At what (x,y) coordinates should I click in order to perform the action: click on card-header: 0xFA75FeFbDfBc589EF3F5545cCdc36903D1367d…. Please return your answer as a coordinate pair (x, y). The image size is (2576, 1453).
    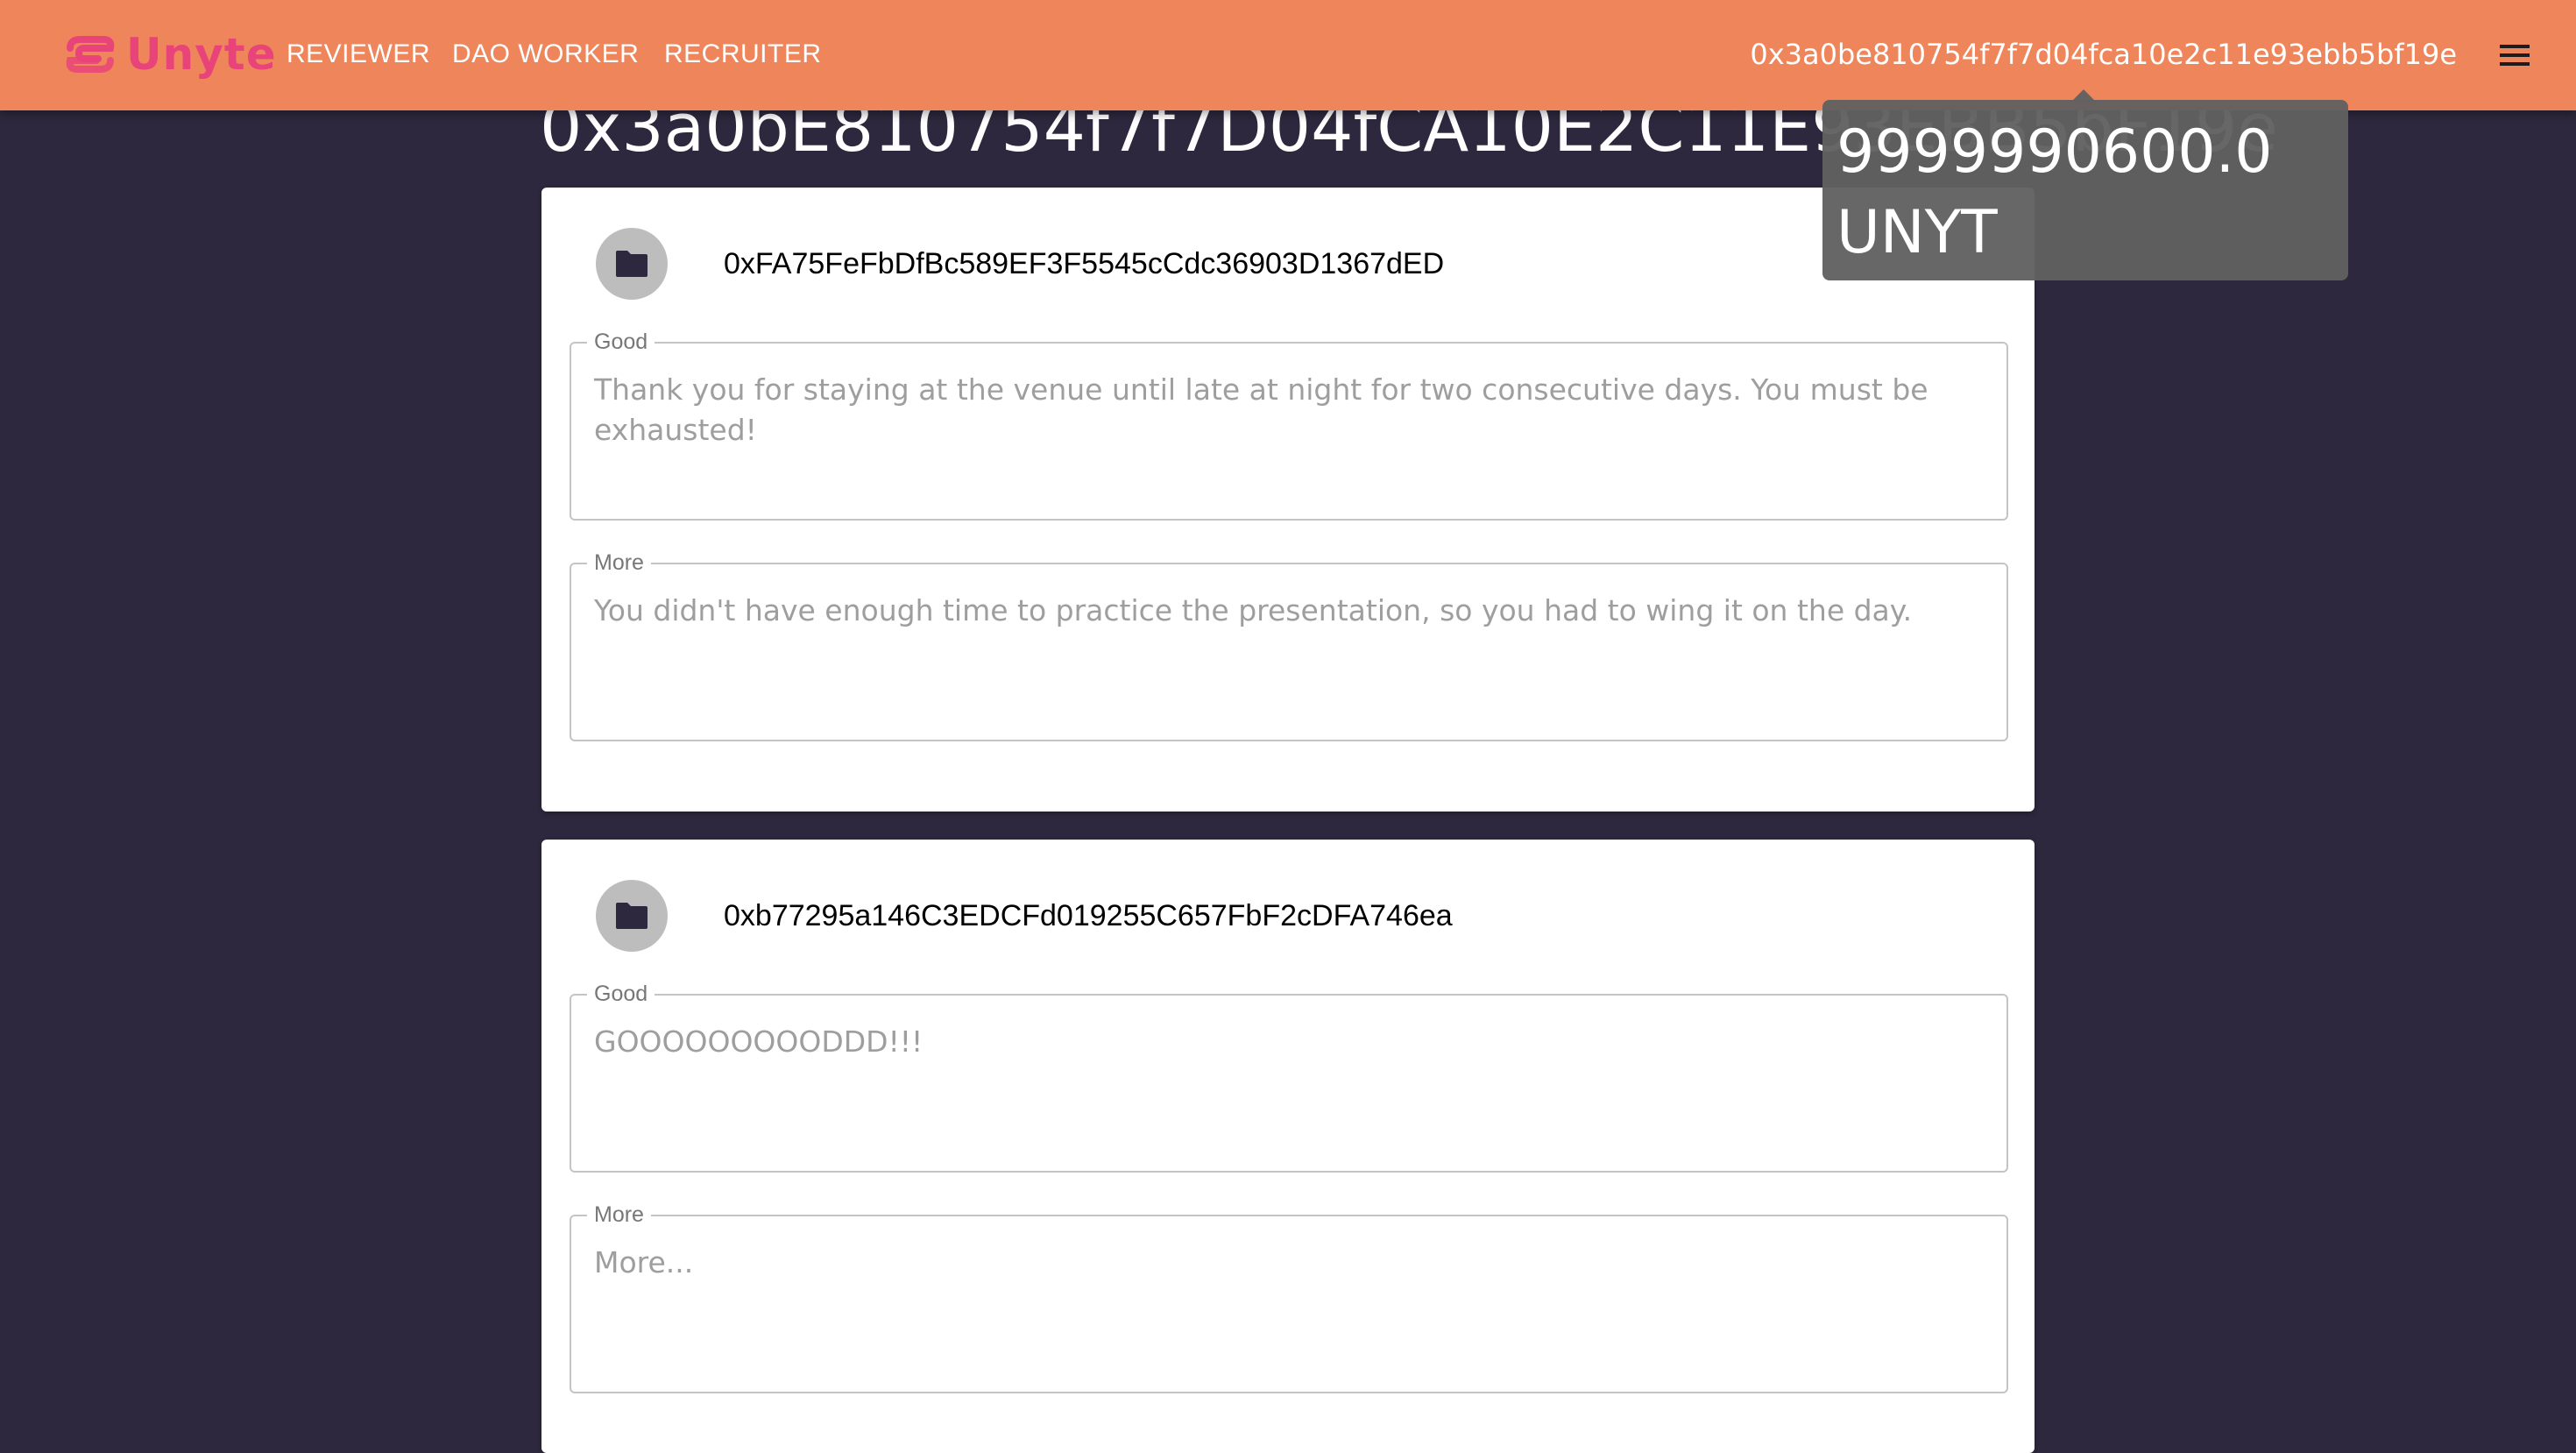
    Looking at the image, I should click on (1020, 264).